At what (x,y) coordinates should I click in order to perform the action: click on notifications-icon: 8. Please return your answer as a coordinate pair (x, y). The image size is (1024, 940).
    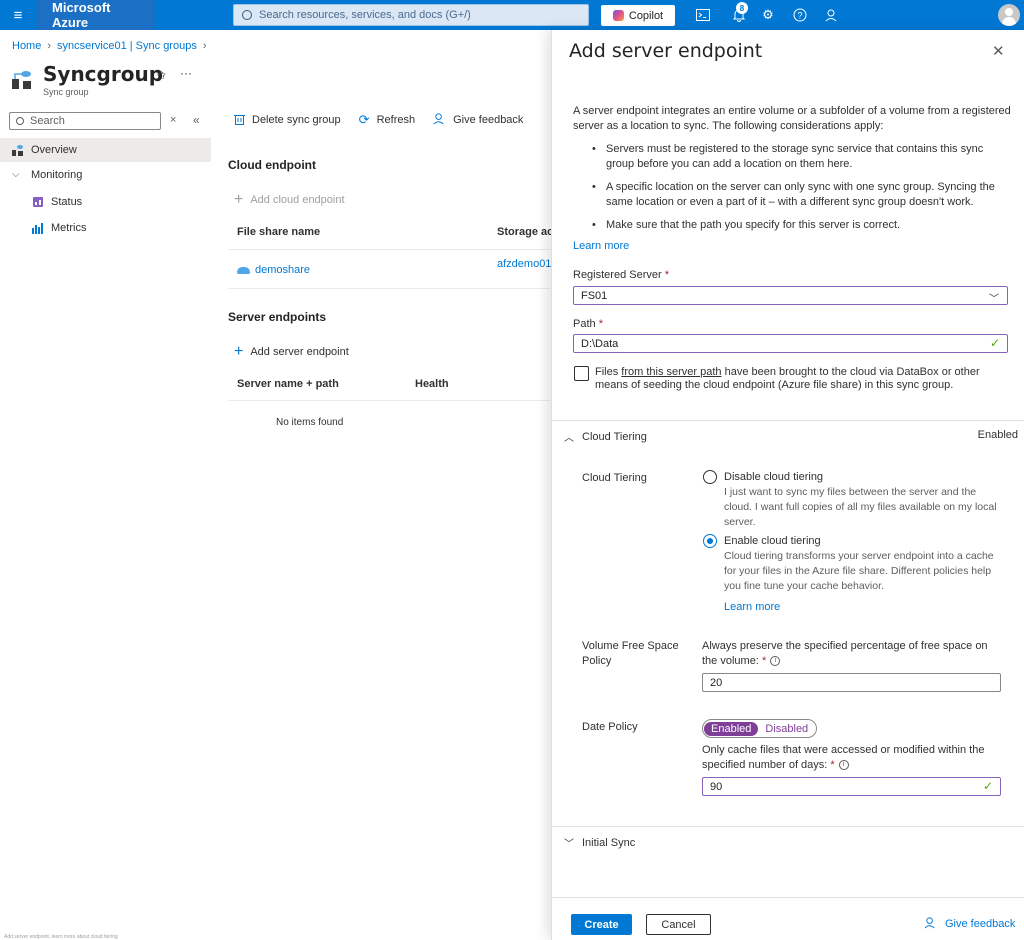
    Looking at the image, I should click on (739, 13).